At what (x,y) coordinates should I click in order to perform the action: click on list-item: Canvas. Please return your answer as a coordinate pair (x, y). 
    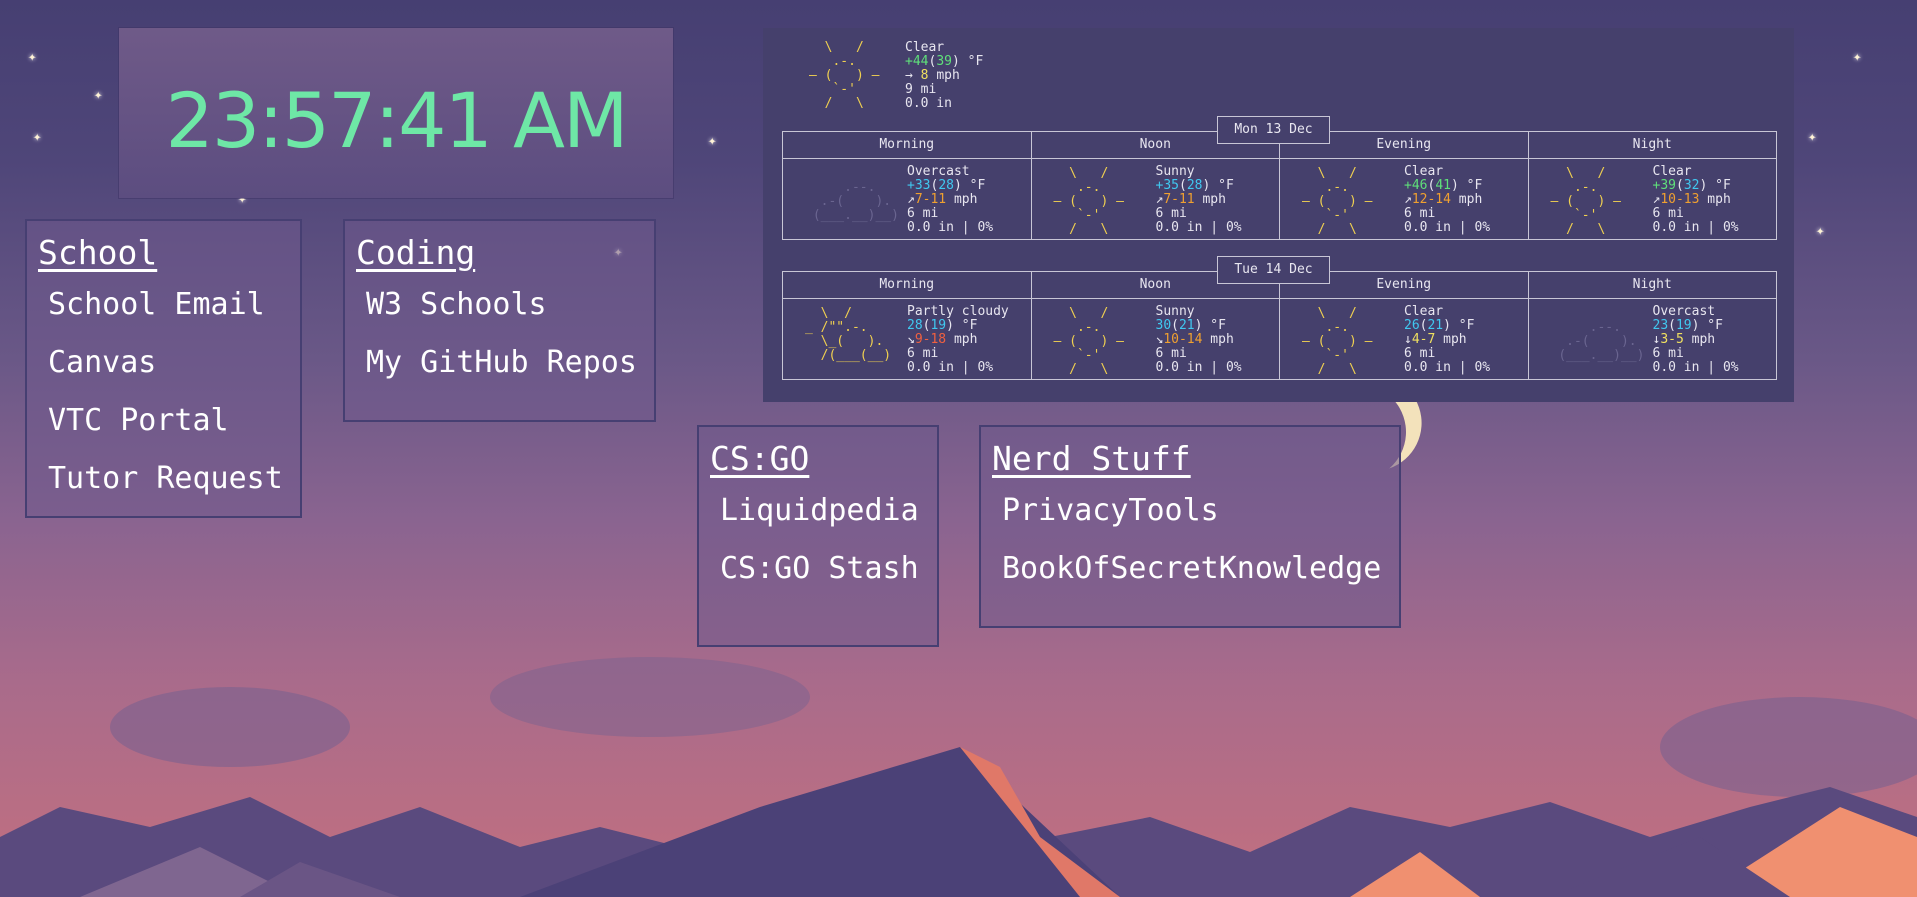
    Looking at the image, I should click on (174, 363).